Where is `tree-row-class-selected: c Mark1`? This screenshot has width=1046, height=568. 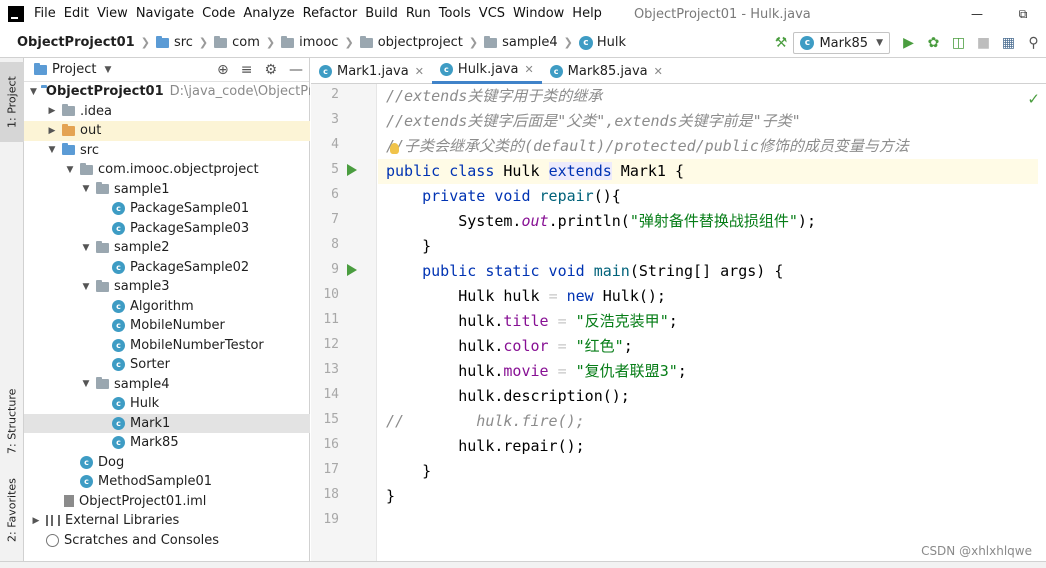 tree-row-class-selected: c Mark1 is located at coordinates (167, 423).